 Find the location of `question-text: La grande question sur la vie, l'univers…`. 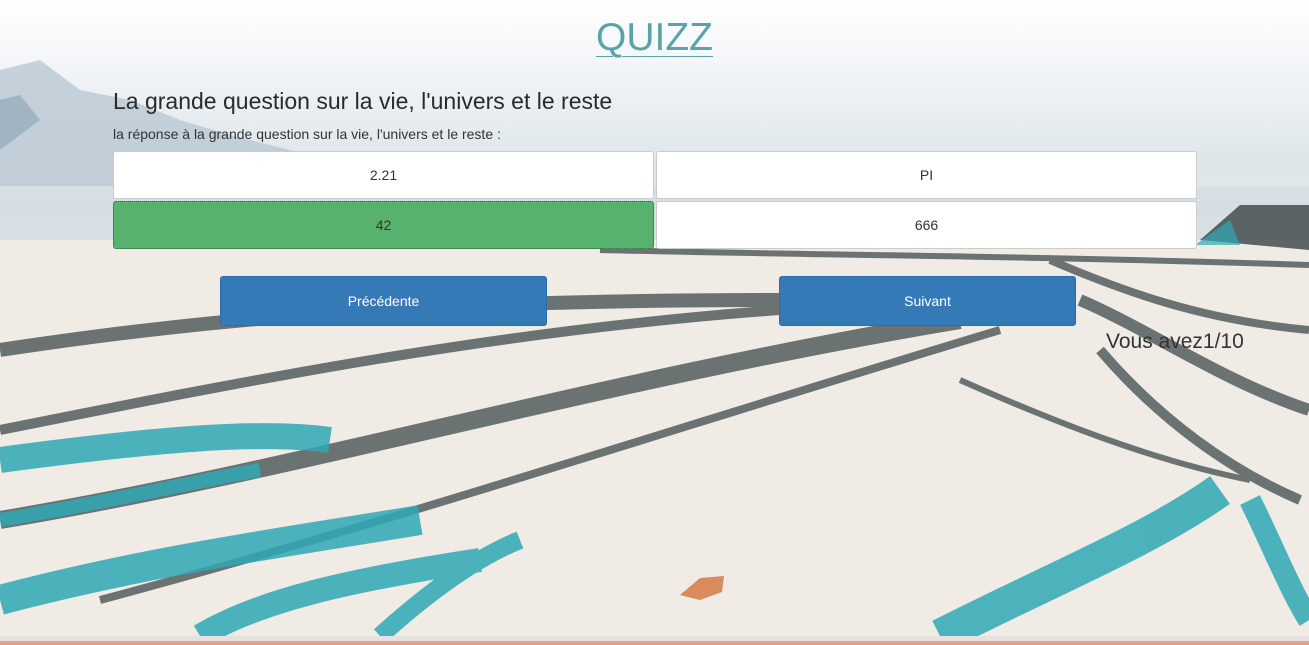

question-text: La grande question sur la vie, l'univers… is located at coordinates (363, 101).